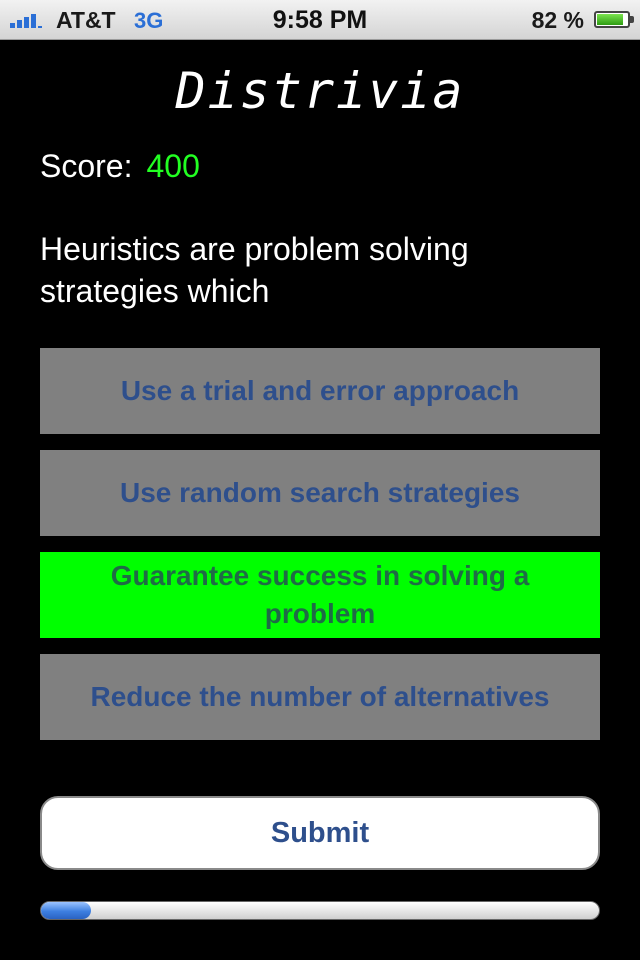 The image size is (640, 960). Describe the element at coordinates (320, 91) in the screenshot. I see `app-title: Distrivia` at that location.